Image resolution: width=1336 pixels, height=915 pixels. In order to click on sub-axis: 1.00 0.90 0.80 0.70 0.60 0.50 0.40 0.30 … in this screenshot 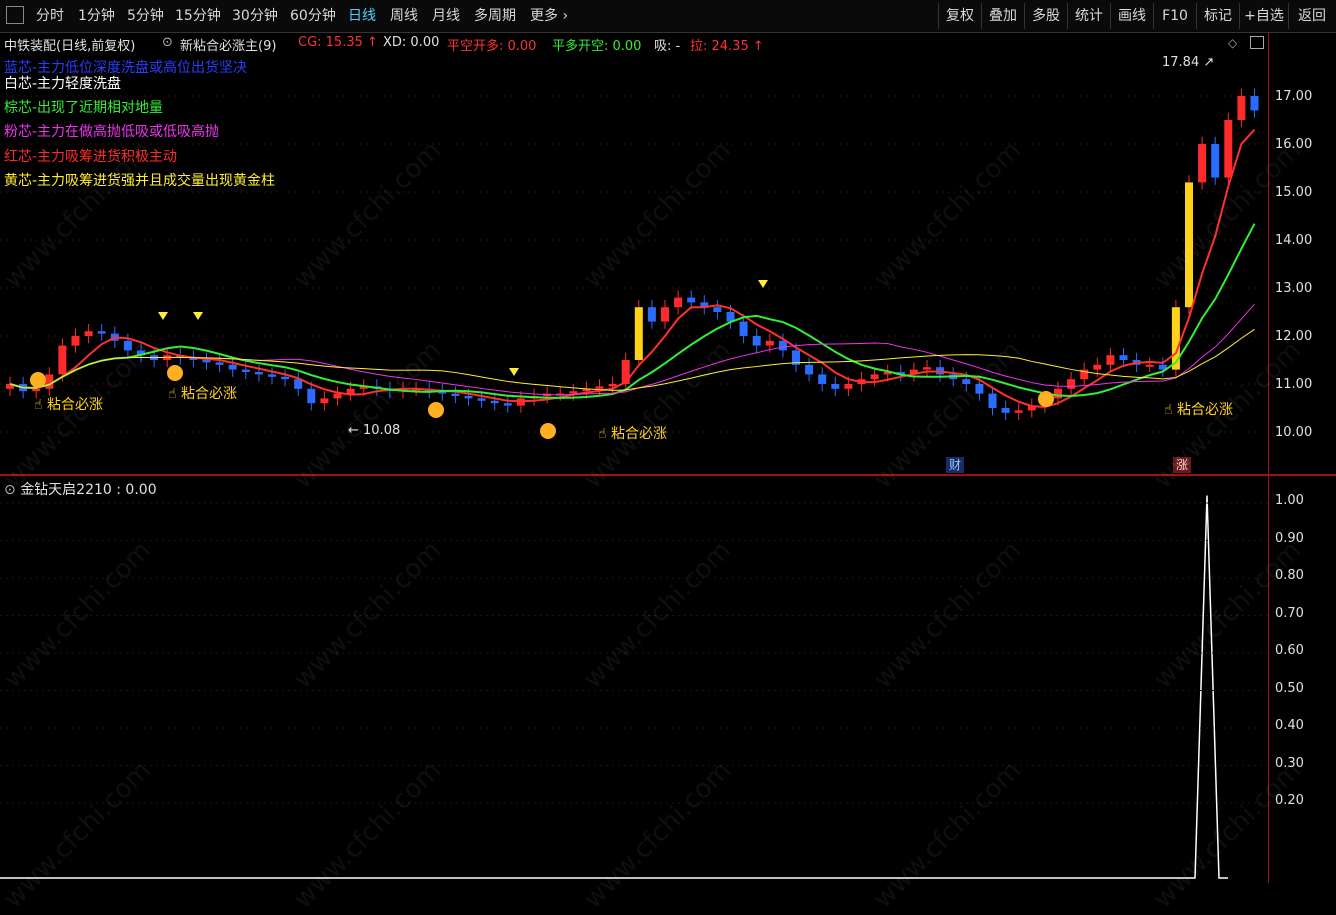, I will do `click(1302, 679)`.